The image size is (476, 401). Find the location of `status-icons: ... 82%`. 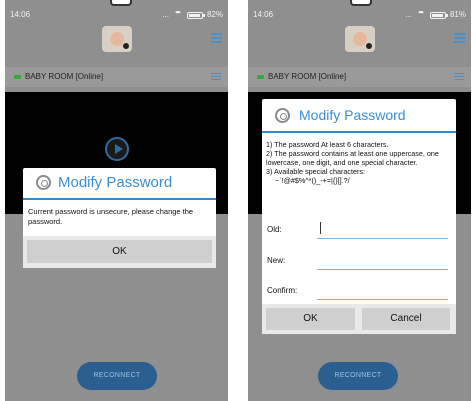

status-icons: ... 82% is located at coordinates (192, 15).